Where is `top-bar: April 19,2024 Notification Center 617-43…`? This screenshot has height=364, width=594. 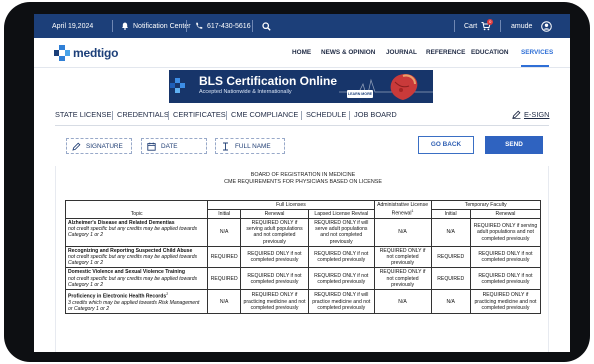
top-bar: April 19,2024 Notification Center 617-43… is located at coordinates (302, 26).